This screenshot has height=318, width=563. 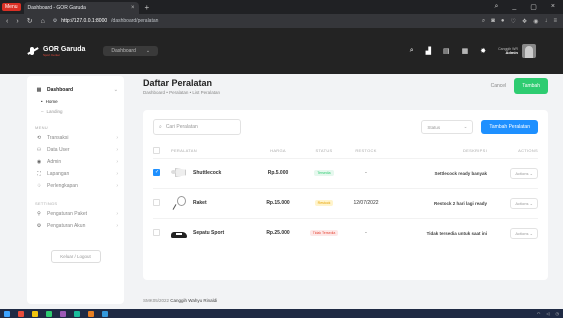 I want to click on column-header: RESTOCK, so click(x=366, y=151).